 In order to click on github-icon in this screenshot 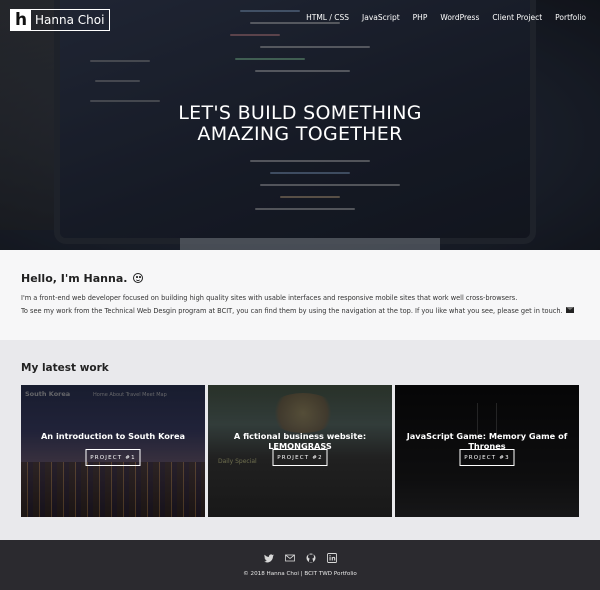, I will do `click(311, 558)`.